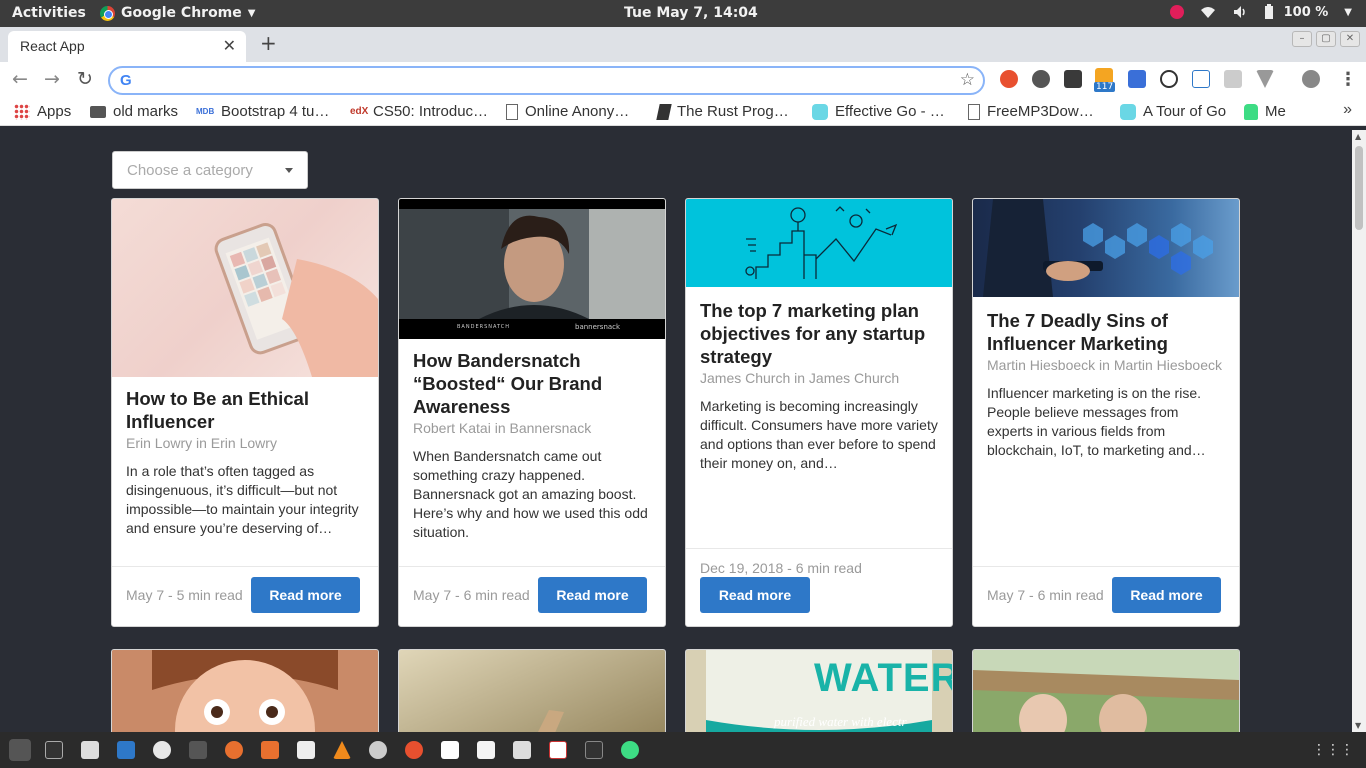  What do you see at coordinates (1326, 39) in the screenshot?
I see `maximize-button: ▢` at bounding box center [1326, 39].